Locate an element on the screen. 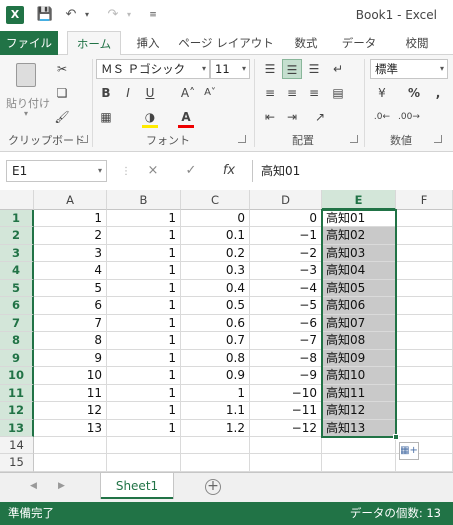  row-header: 11 is located at coordinates (17, 393).